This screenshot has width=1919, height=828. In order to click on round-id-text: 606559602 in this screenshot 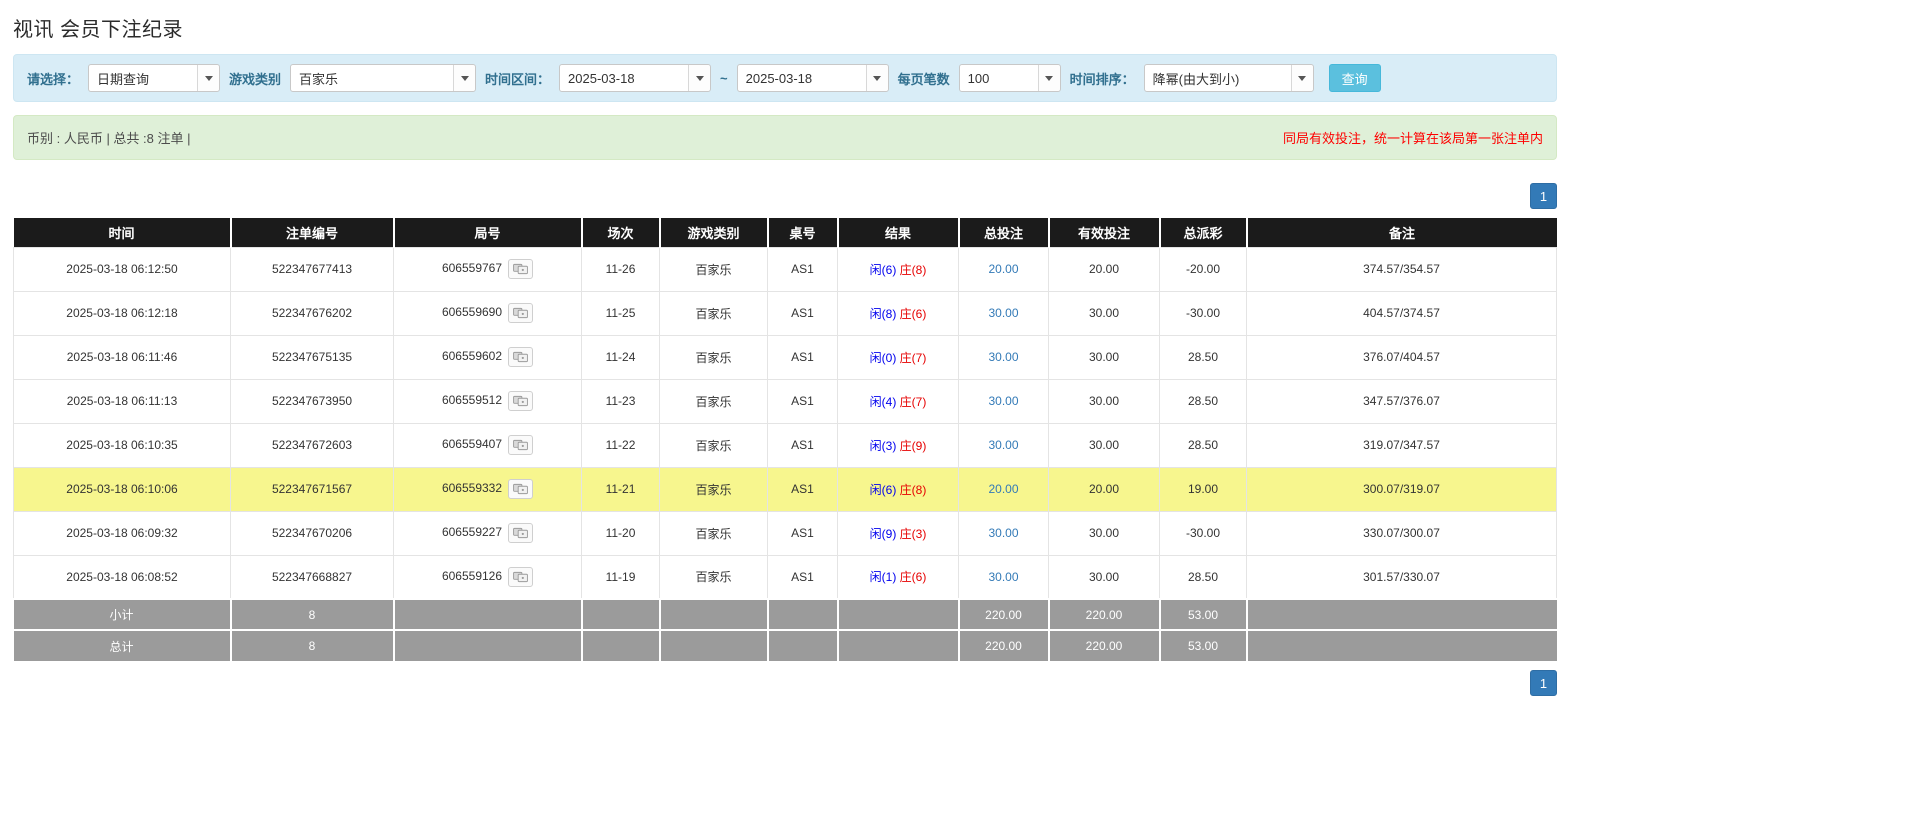, I will do `click(472, 356)`.